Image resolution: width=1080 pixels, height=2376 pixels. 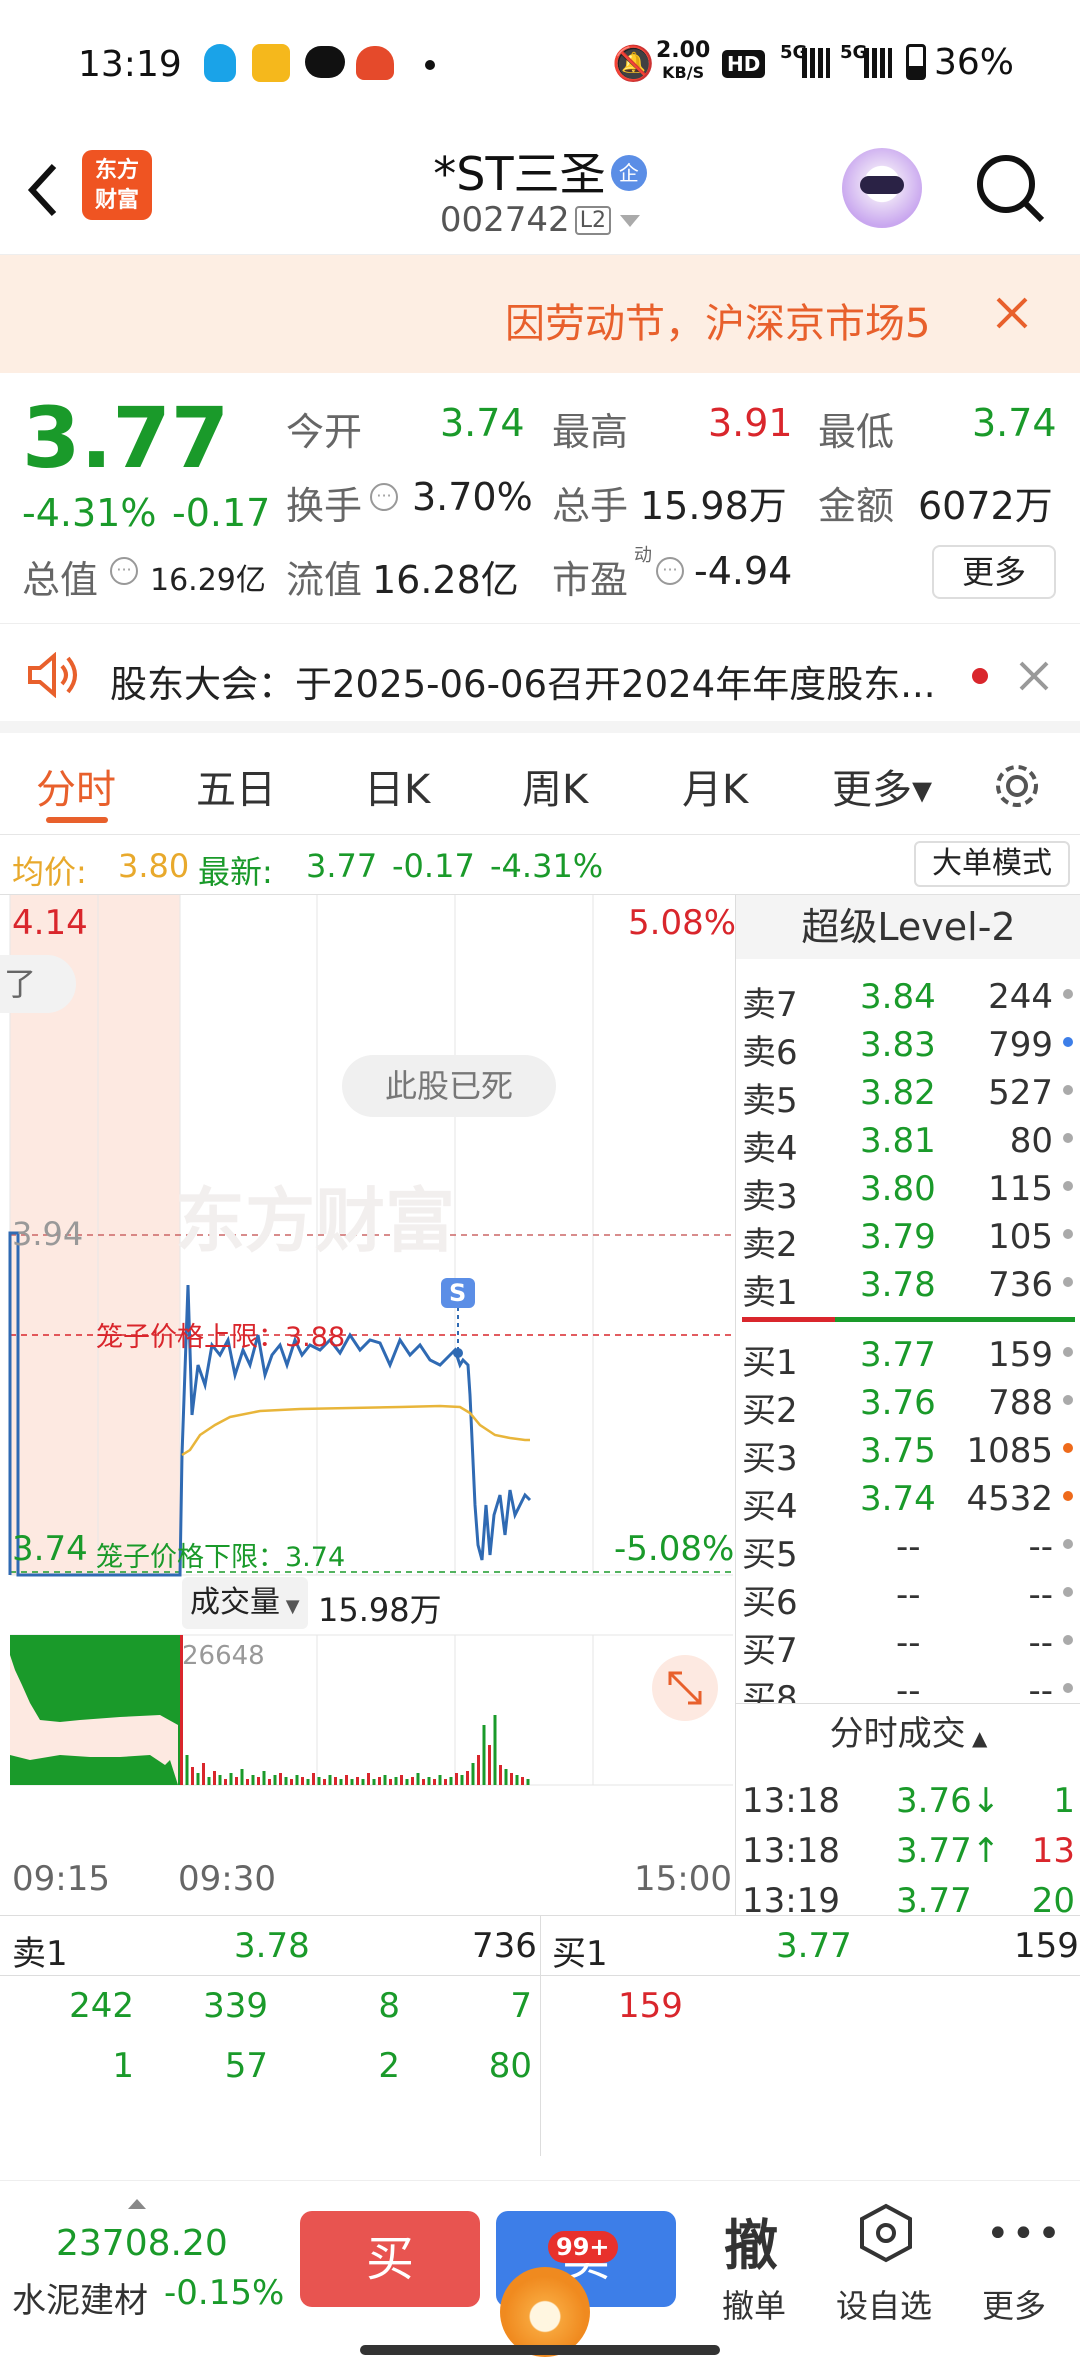 What do you see at coordinates (80, 2297) in the screenshot?
I see `index-name: 水泥建材` at bounding box center [80, 2297].